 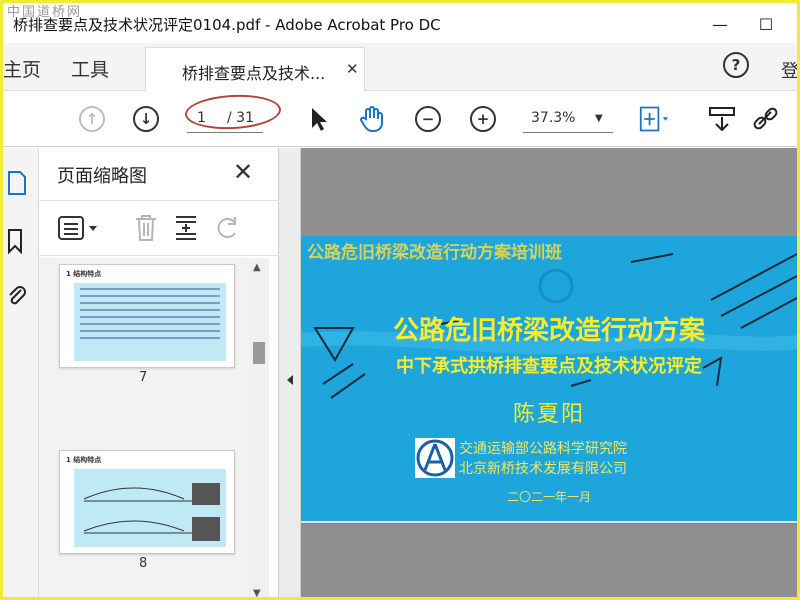 What do you see at coordinates (722, 119) in the screenshot?
I see `read-mode-icon` at bounding box center [722, 119].